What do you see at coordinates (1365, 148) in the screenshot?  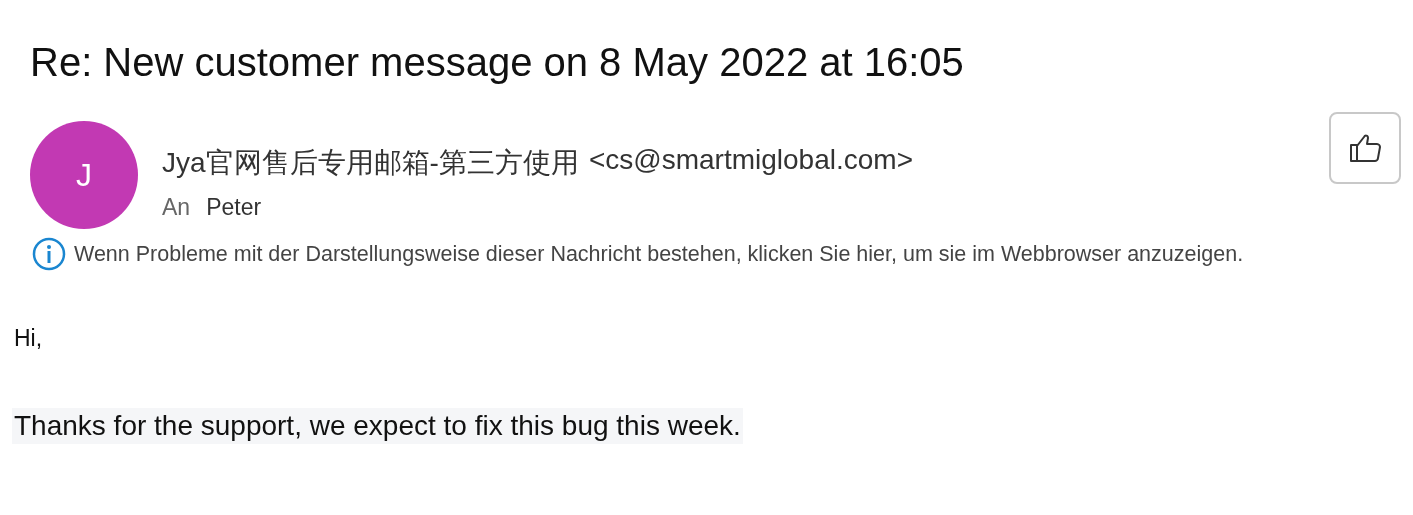 I see `like-button` at bounding box center [1365, 148].